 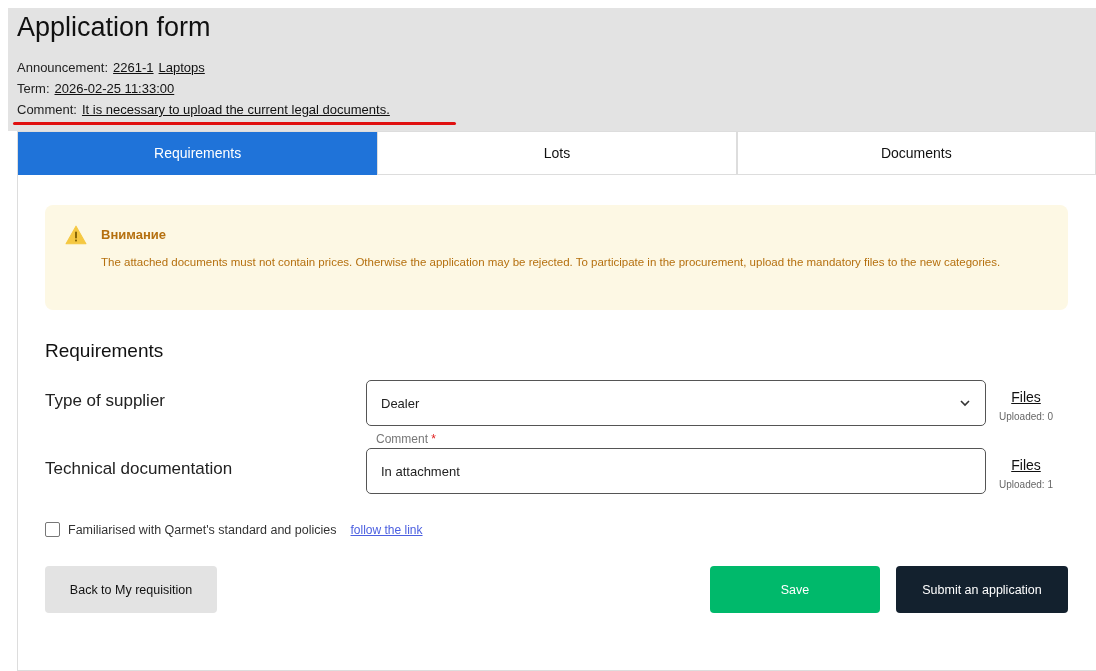 I want to click on requirement-label: Type of supplier, so click(x=105, y=401).